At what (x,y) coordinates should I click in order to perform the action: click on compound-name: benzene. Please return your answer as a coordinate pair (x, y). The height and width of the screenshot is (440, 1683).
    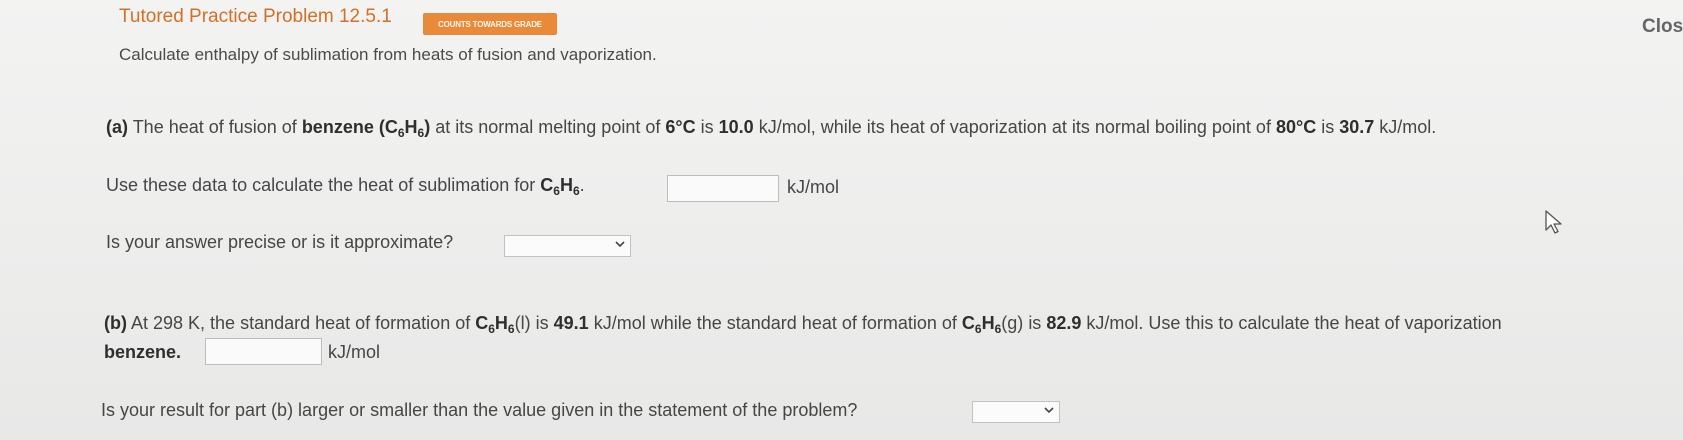
    Looking at the image, I should click on (337, 127).